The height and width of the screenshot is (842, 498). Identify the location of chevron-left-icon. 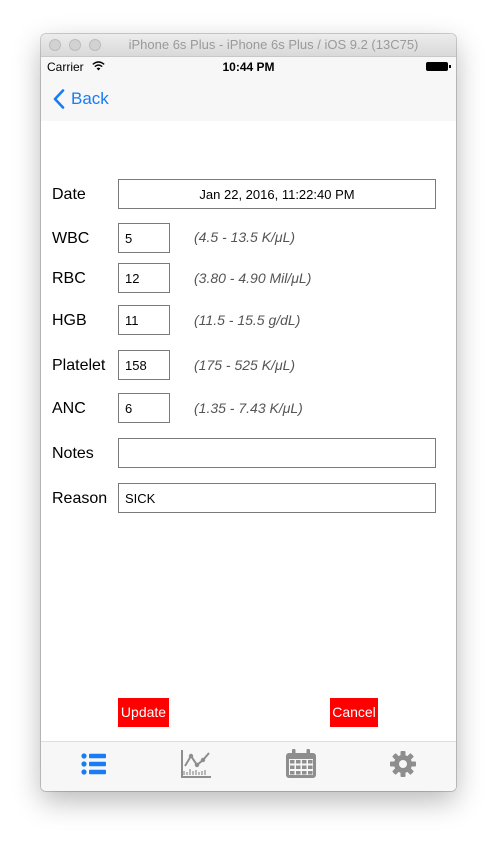
(59, 99).